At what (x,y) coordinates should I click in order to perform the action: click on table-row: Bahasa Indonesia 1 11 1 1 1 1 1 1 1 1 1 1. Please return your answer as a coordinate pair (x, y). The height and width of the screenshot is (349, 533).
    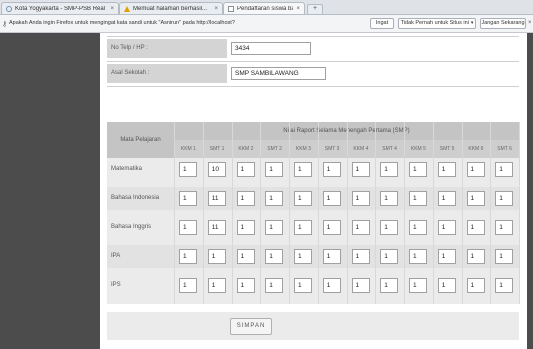
    Looking at the image, I should click on (313, 198).